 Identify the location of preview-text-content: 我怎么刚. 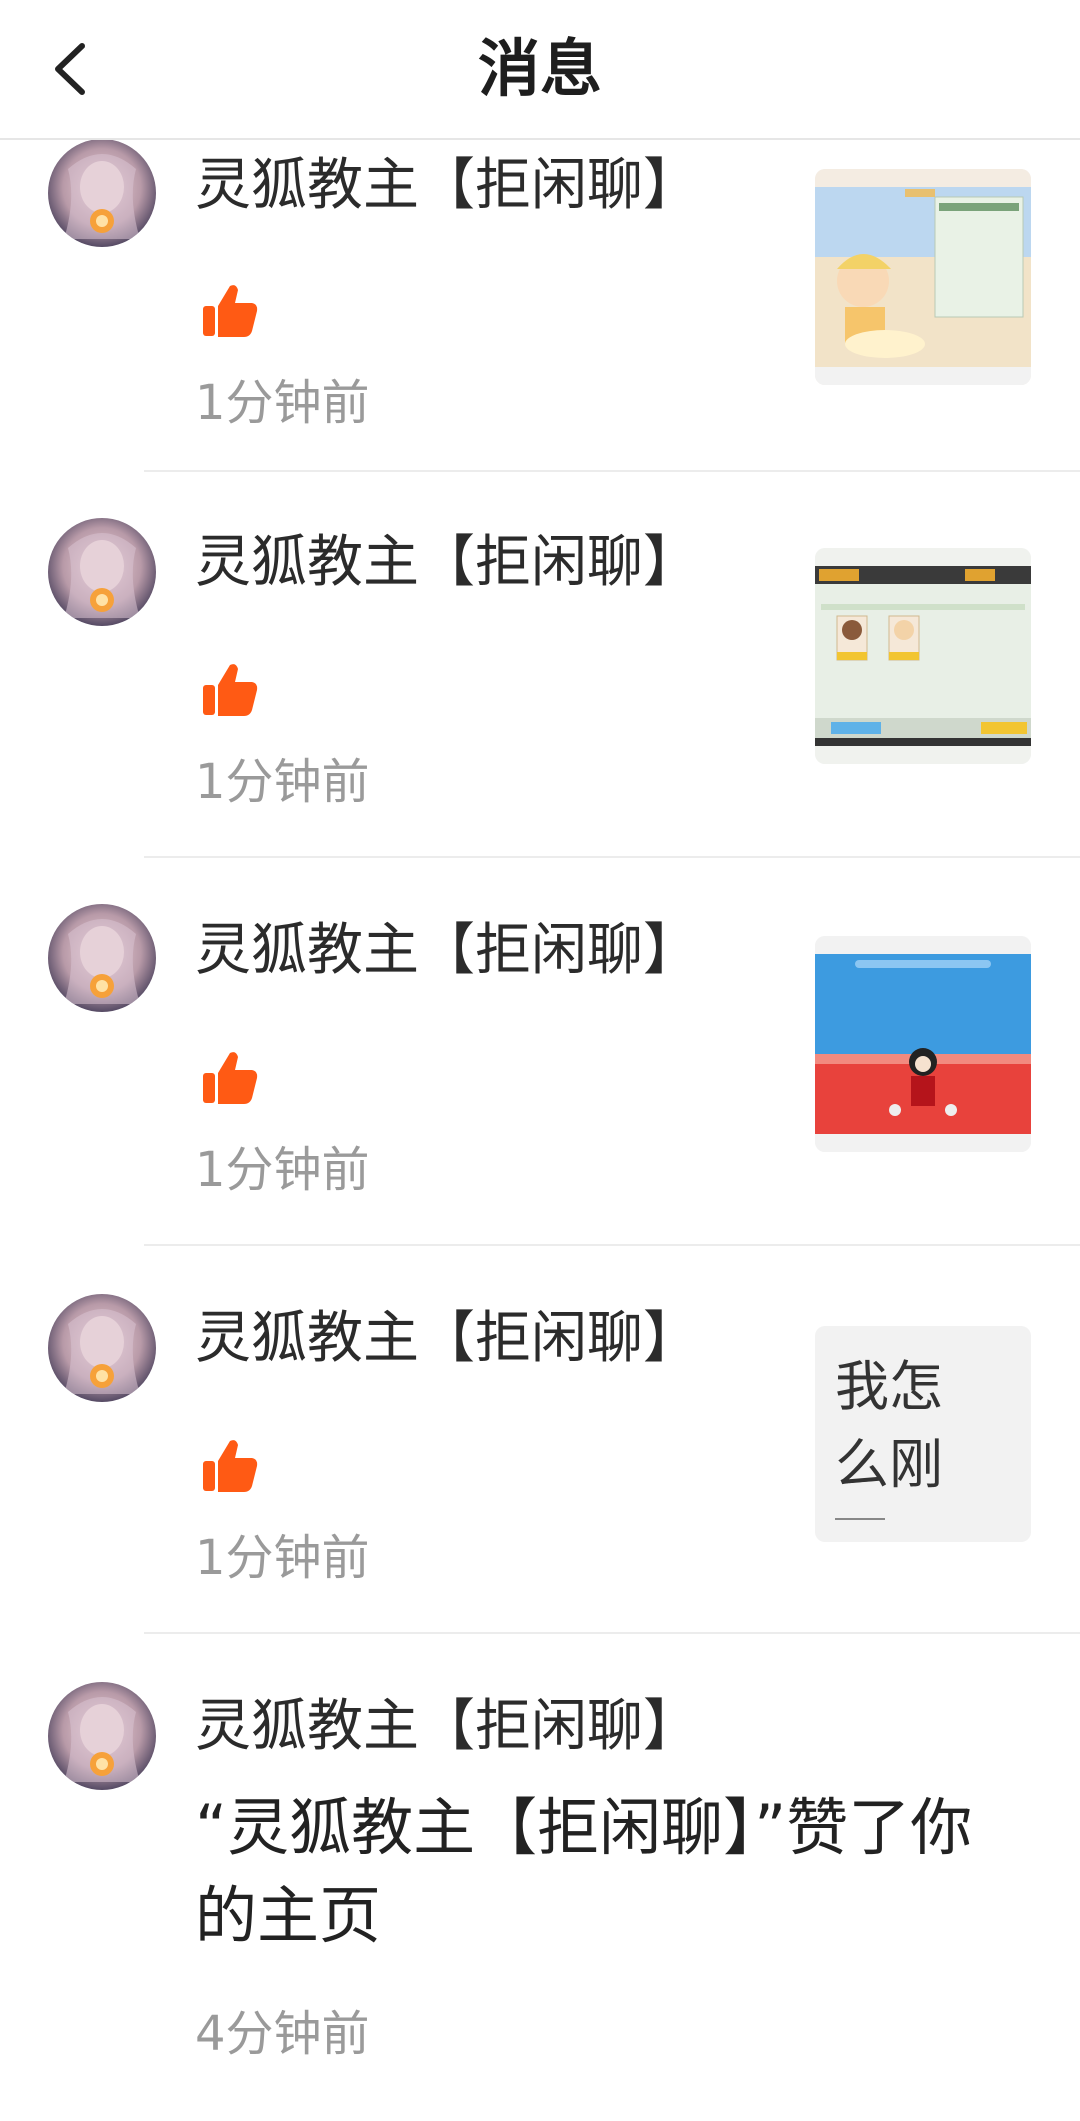
(889, 1425).